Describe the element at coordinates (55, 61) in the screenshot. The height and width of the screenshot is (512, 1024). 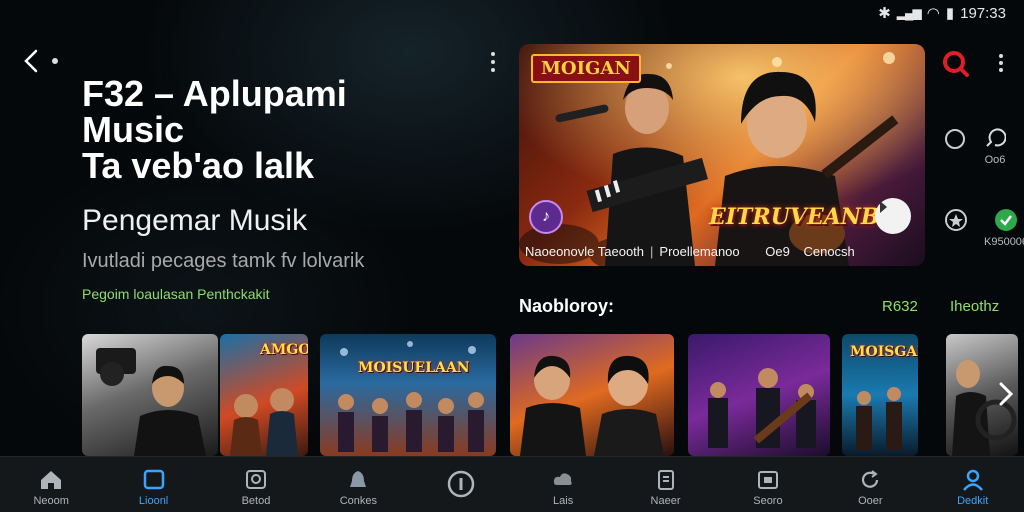
I see `indicator-dot` at that location.